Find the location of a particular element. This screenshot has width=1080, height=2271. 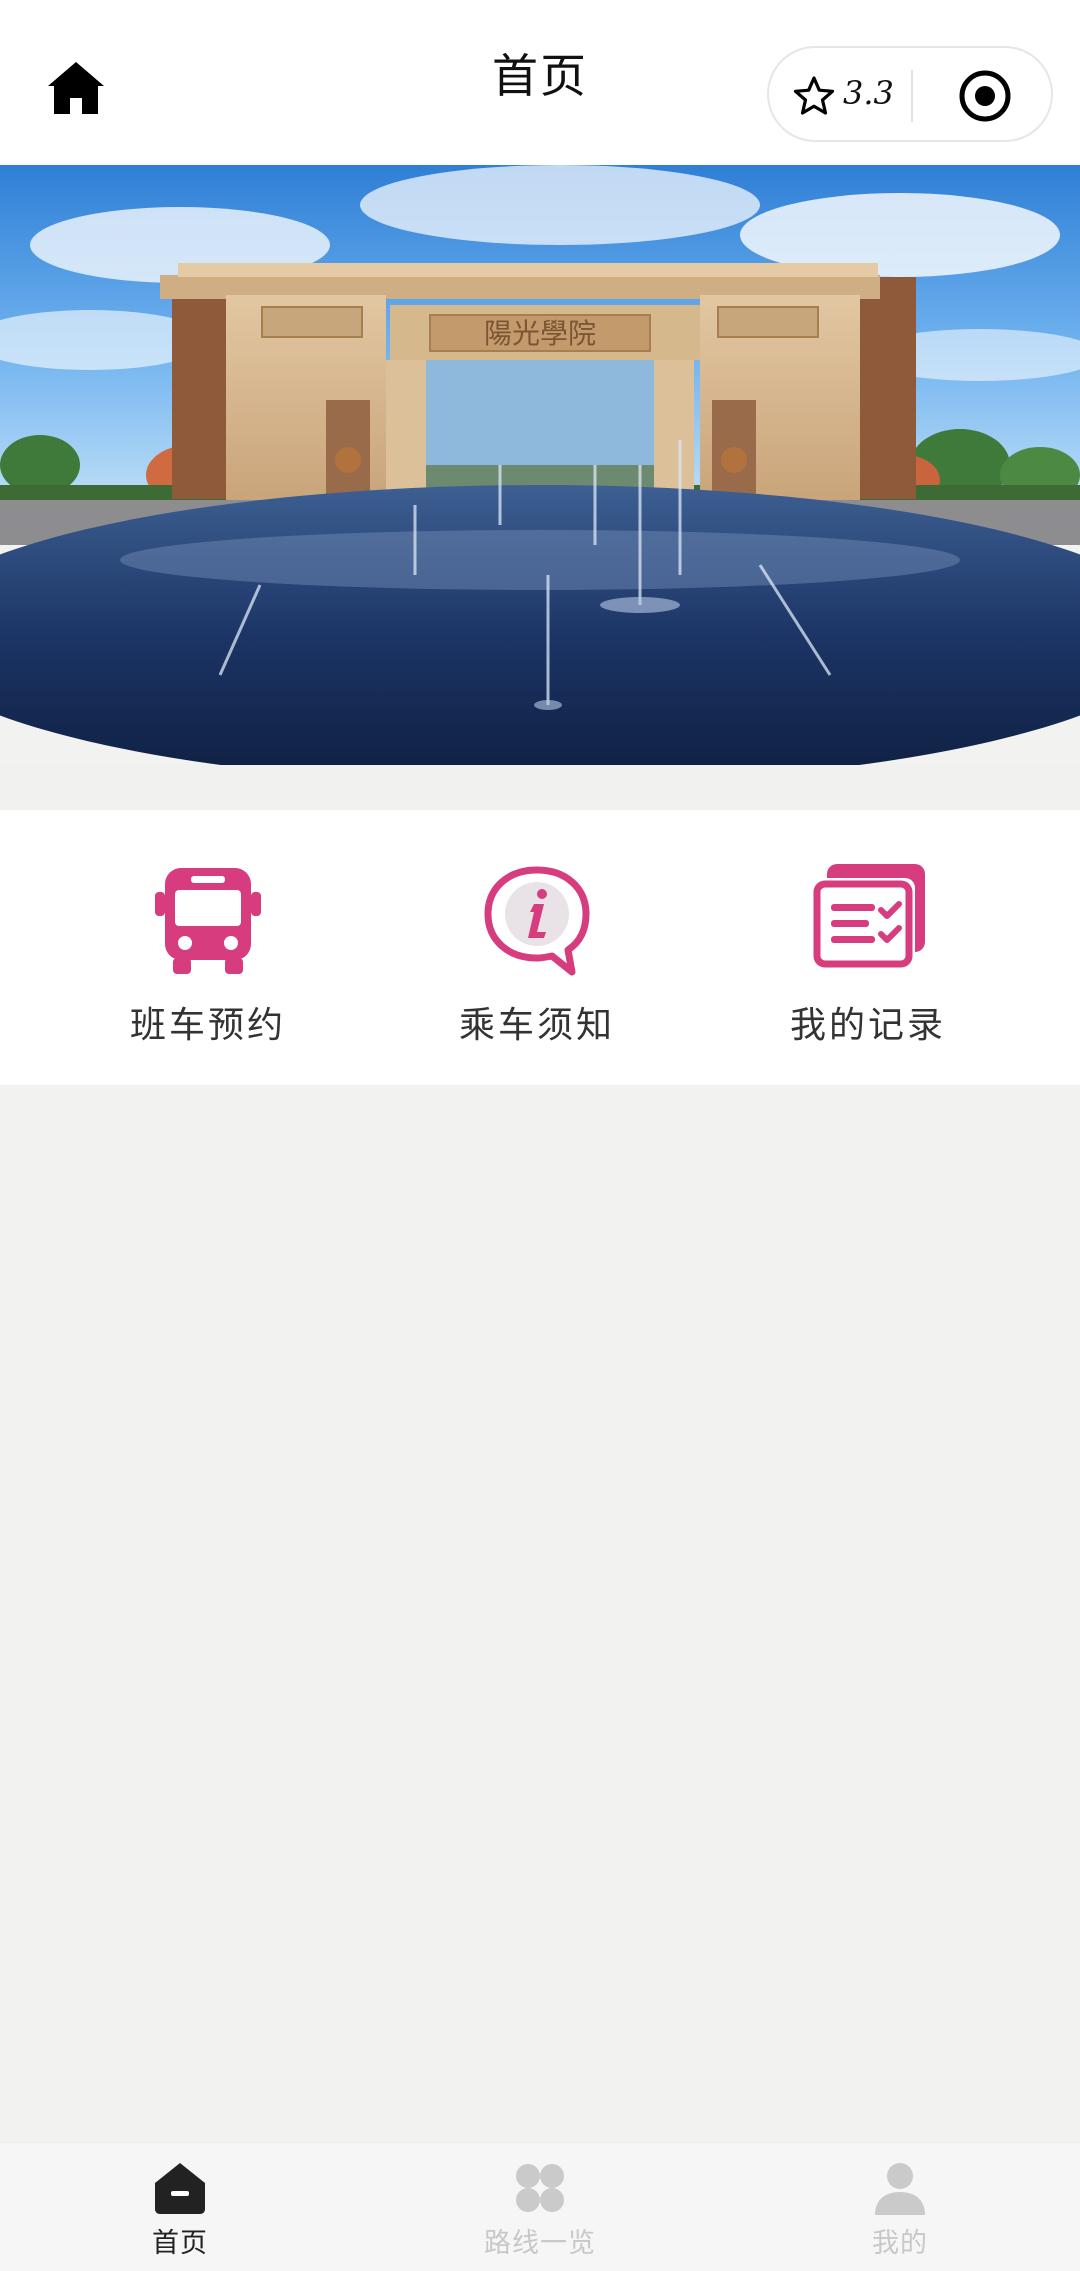

grid-icon is located at coordinates (540, 2188).